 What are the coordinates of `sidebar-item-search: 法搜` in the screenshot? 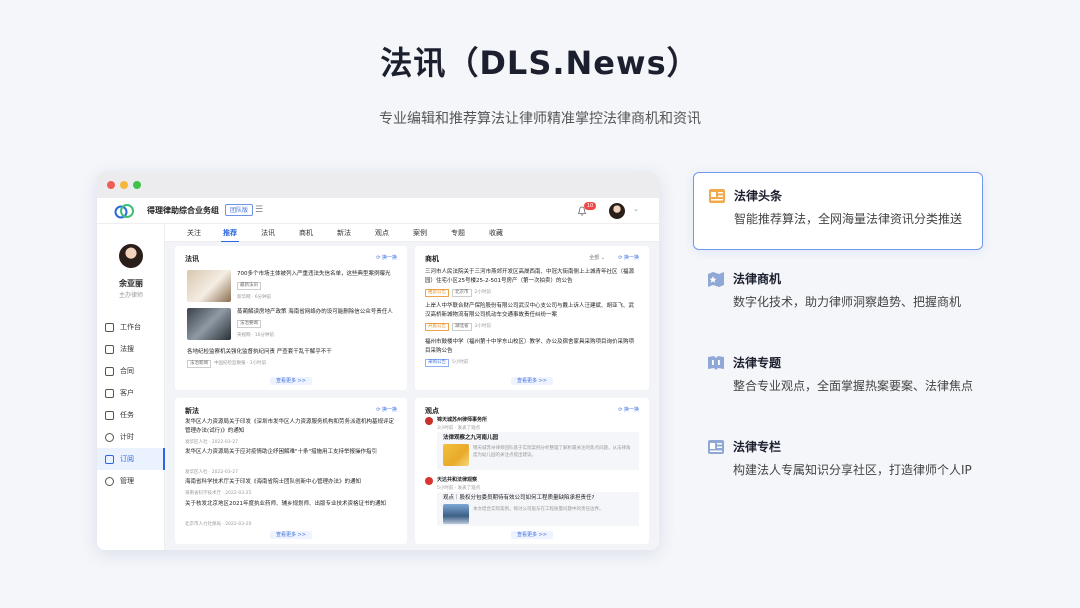 It's located at (131, 349).